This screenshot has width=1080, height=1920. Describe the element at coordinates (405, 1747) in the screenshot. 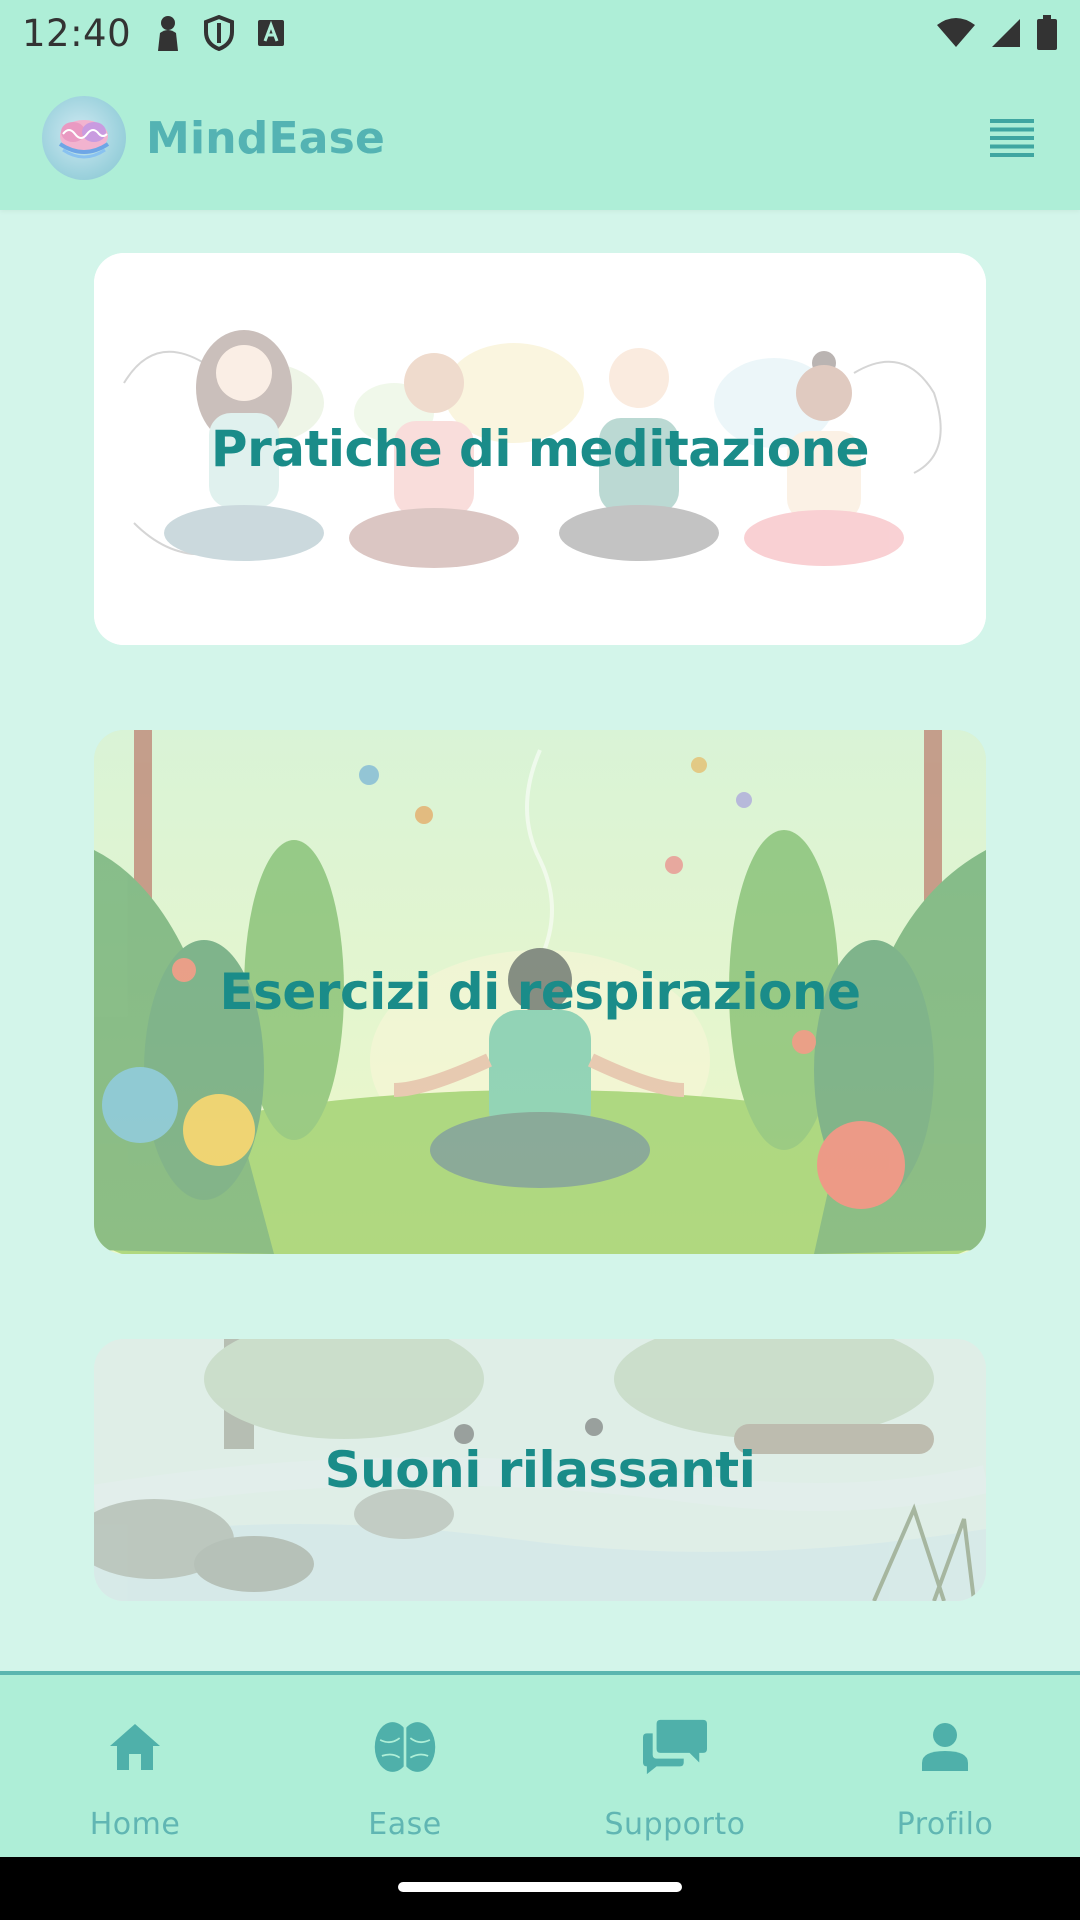

I see `brain-icon` at that location.